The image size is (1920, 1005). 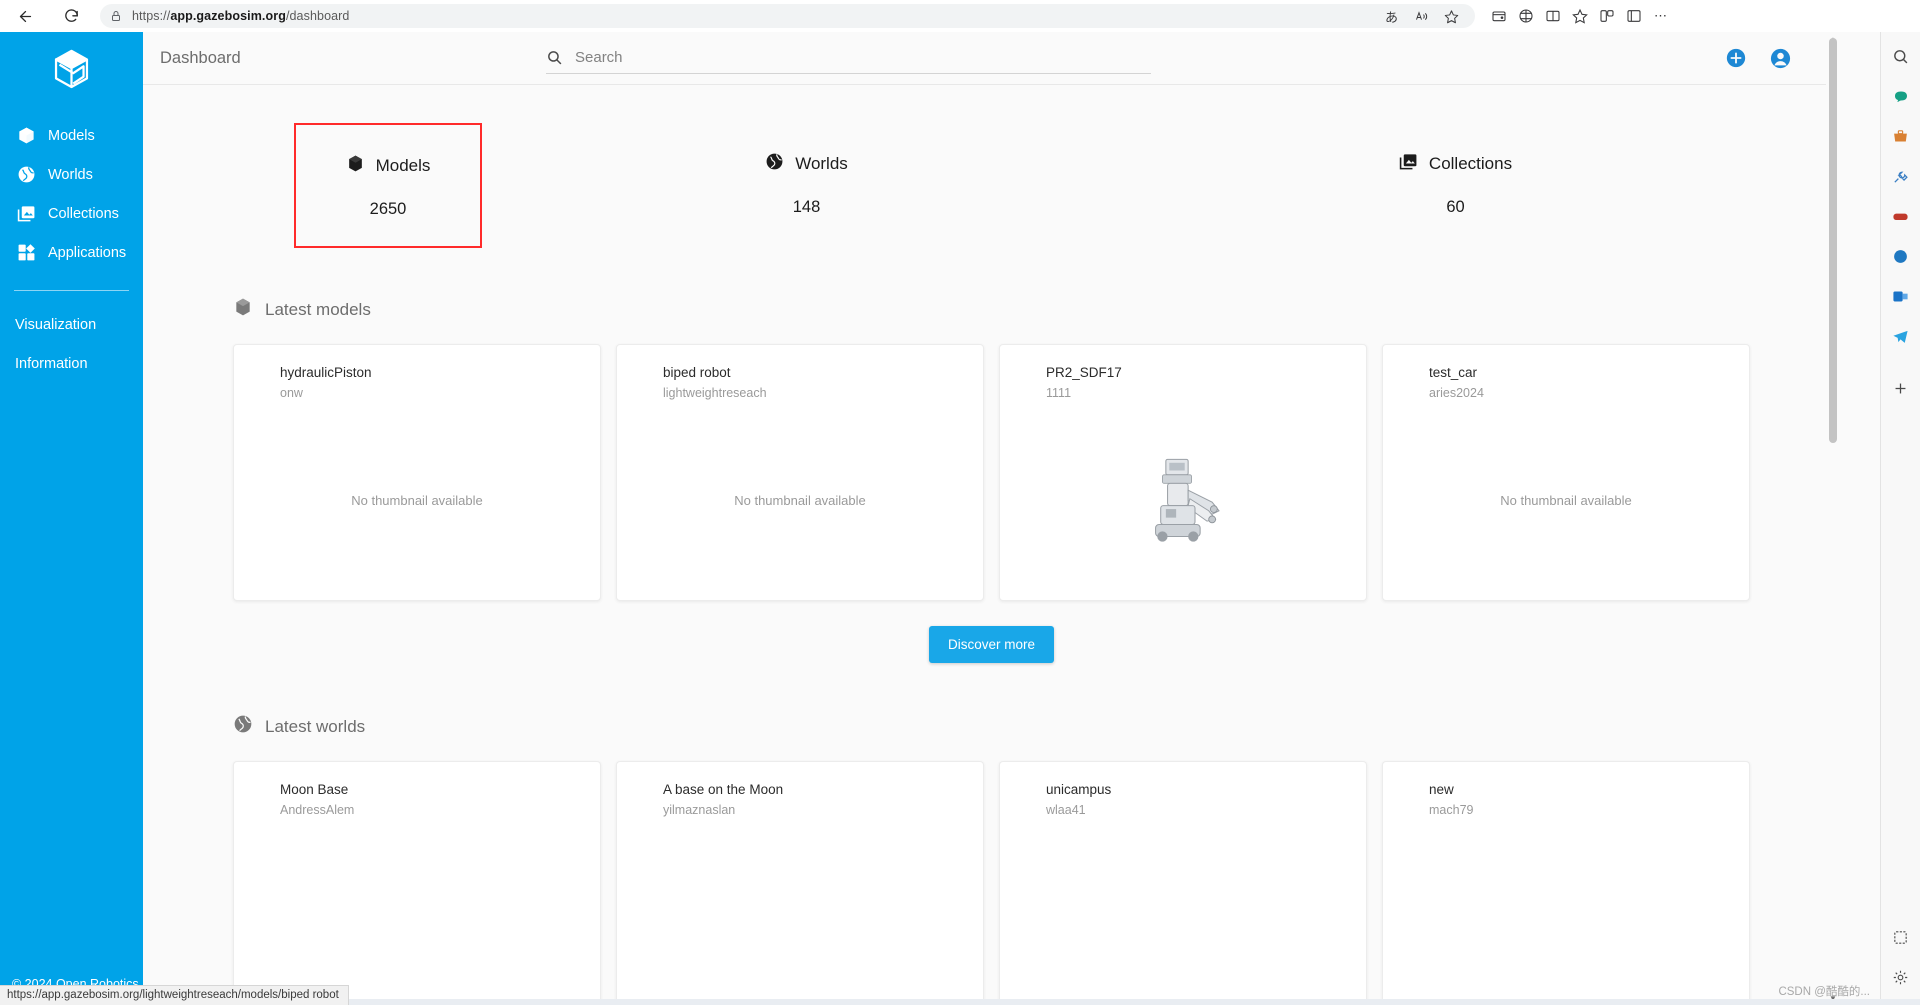 What do you see at coordinates (318, 309) in the screenshot?
I see `section-title: Latest models` at bounding box center [318, 309].